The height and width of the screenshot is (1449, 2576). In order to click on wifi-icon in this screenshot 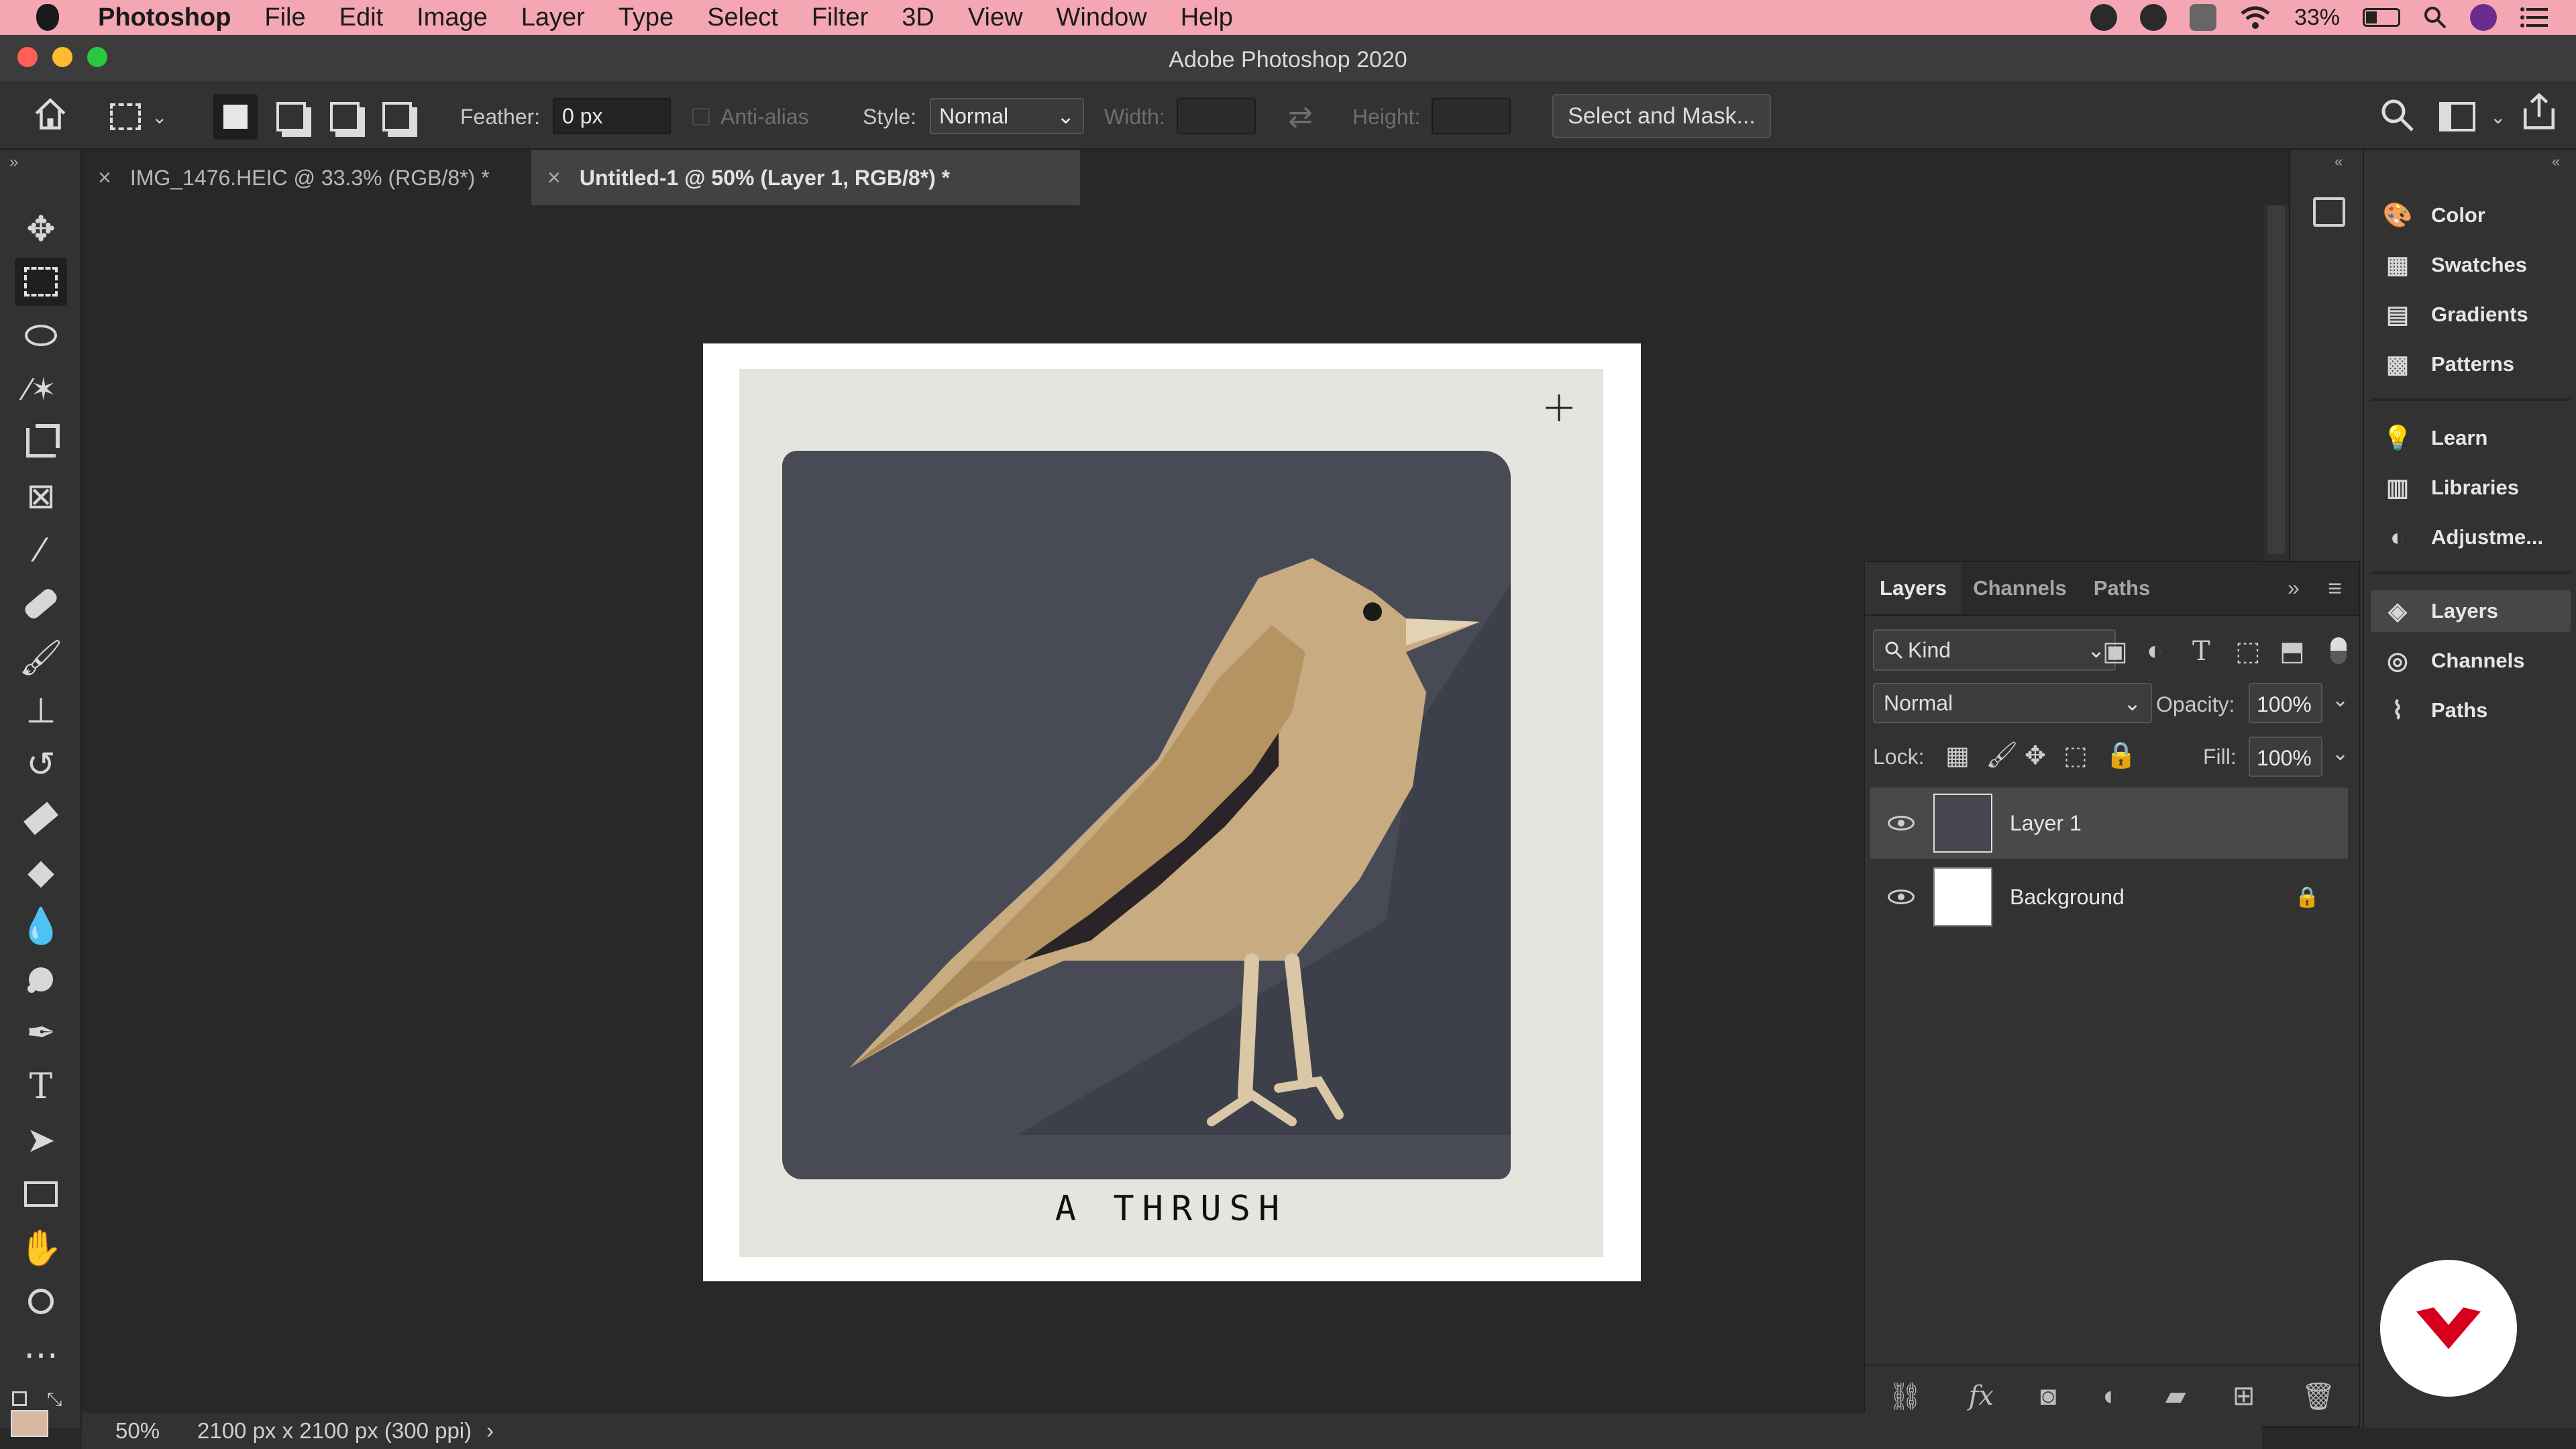, I will do `click(2255, 17)`.